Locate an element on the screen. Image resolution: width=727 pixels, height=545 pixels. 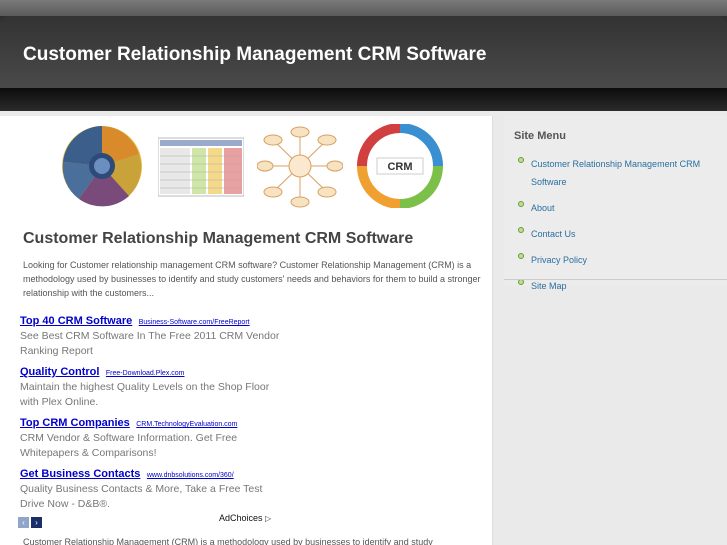
sidebar-heading: Site Menu is located at coordinates (540, 136).